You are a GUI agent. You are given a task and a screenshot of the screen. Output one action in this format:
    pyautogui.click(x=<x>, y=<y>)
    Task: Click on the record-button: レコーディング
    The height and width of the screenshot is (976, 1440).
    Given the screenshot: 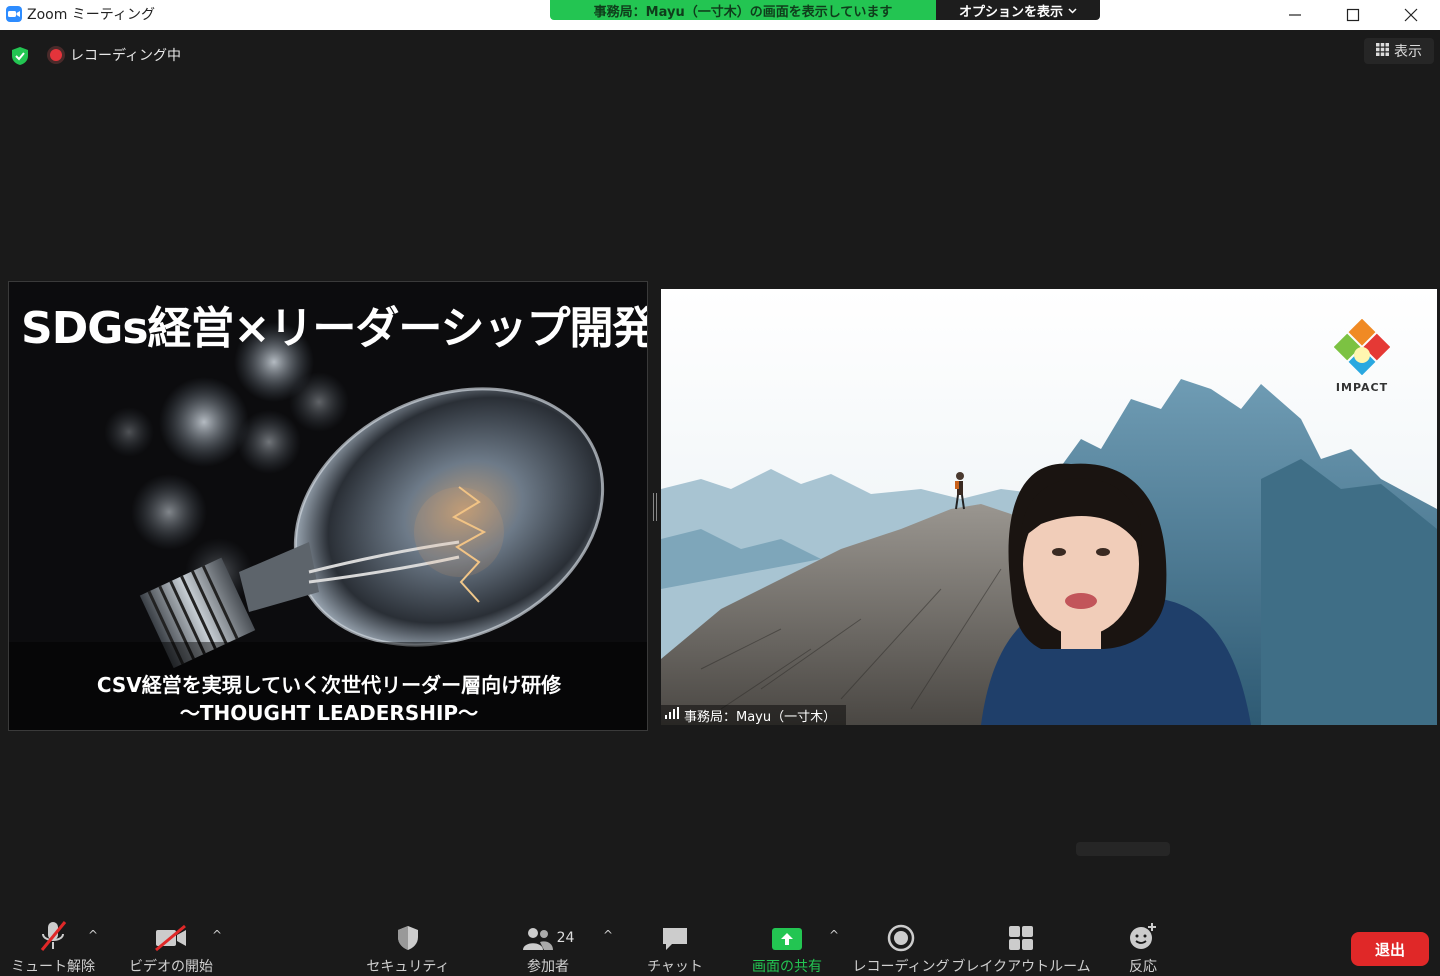 What is the action you would take?
    pyautogui.click(x=901, y=947)
    